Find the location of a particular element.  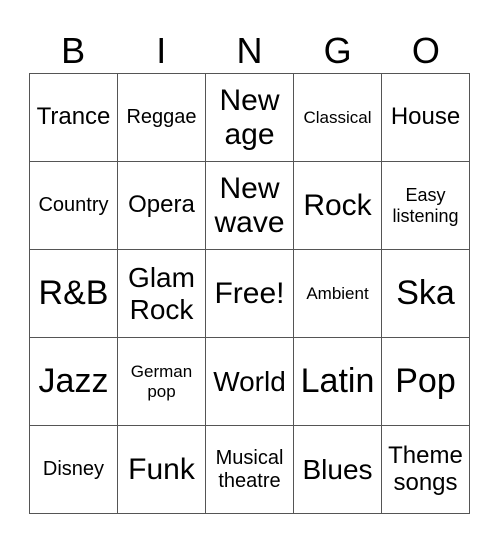

cell-label: Latin is located at coordinates (337, 381).